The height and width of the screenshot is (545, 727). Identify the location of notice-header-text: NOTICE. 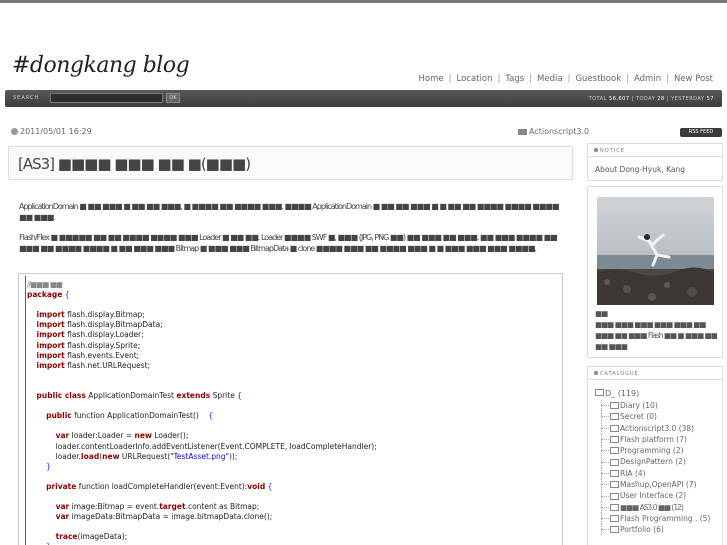
(612, 151).